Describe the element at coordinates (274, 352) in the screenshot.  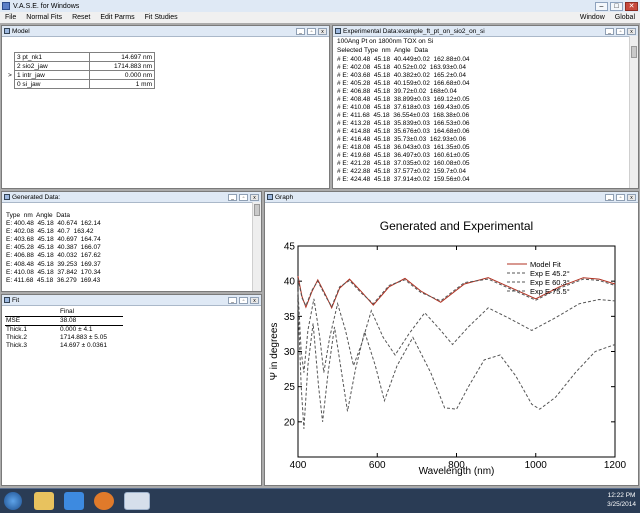
I see `y-axis-label: Ψ in degrees` at that location.